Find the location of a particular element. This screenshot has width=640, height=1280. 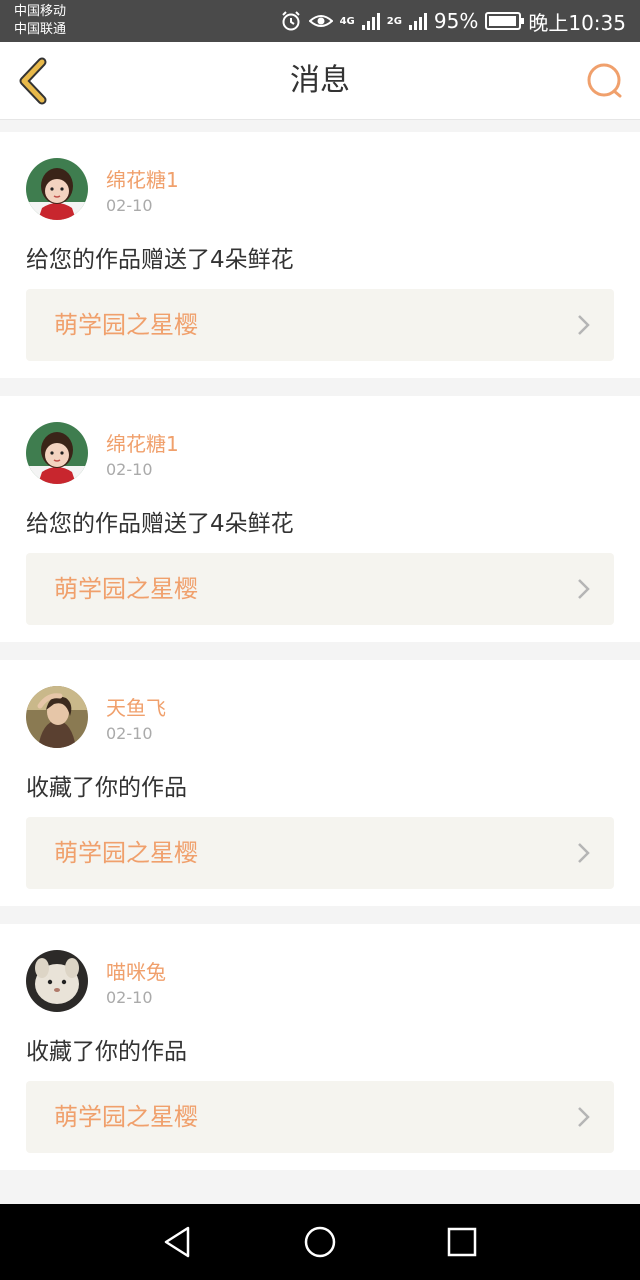

battery-icon is located at coordinates (505, 21).